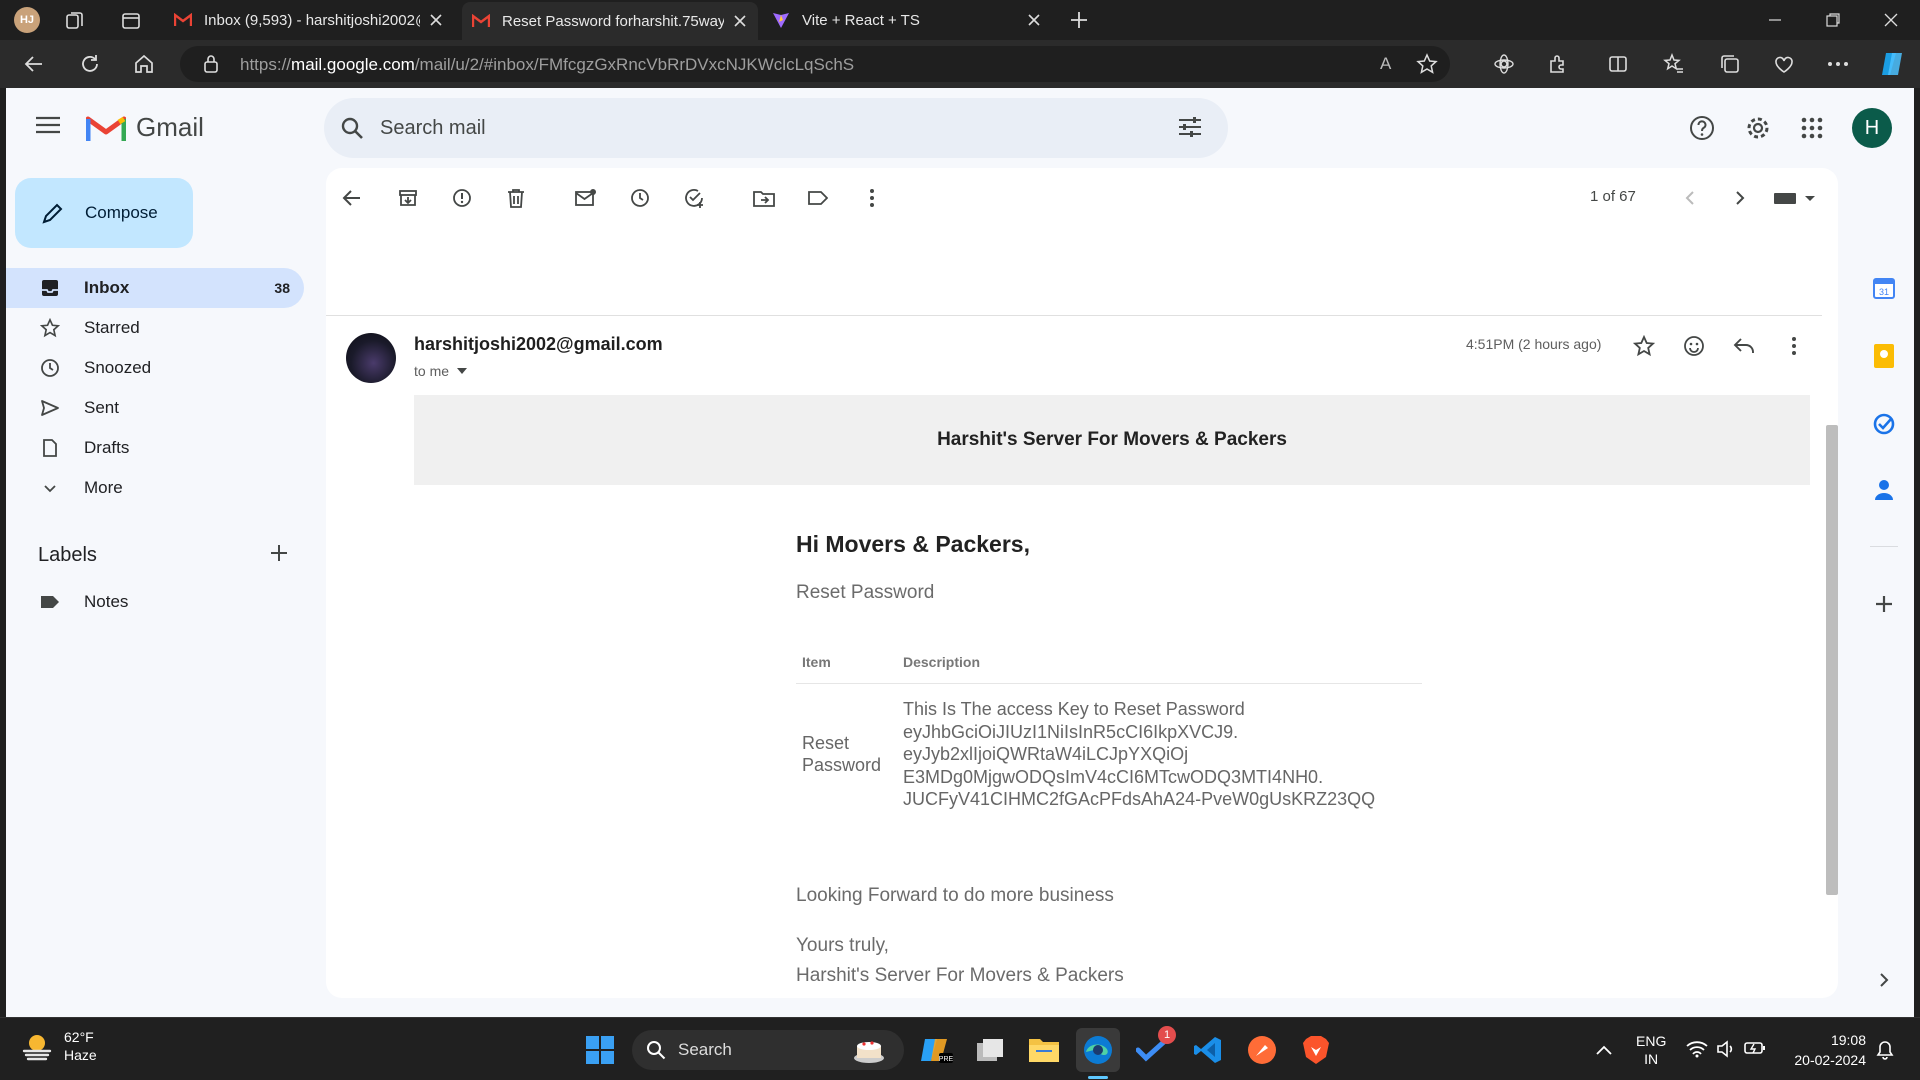 Image resolution: width=1920 pixels, height=1080 pixels. What do you see at coordinates (872, 198) in the screenshot?
I see `more-vert-icon` at bounding box center [872, 198].